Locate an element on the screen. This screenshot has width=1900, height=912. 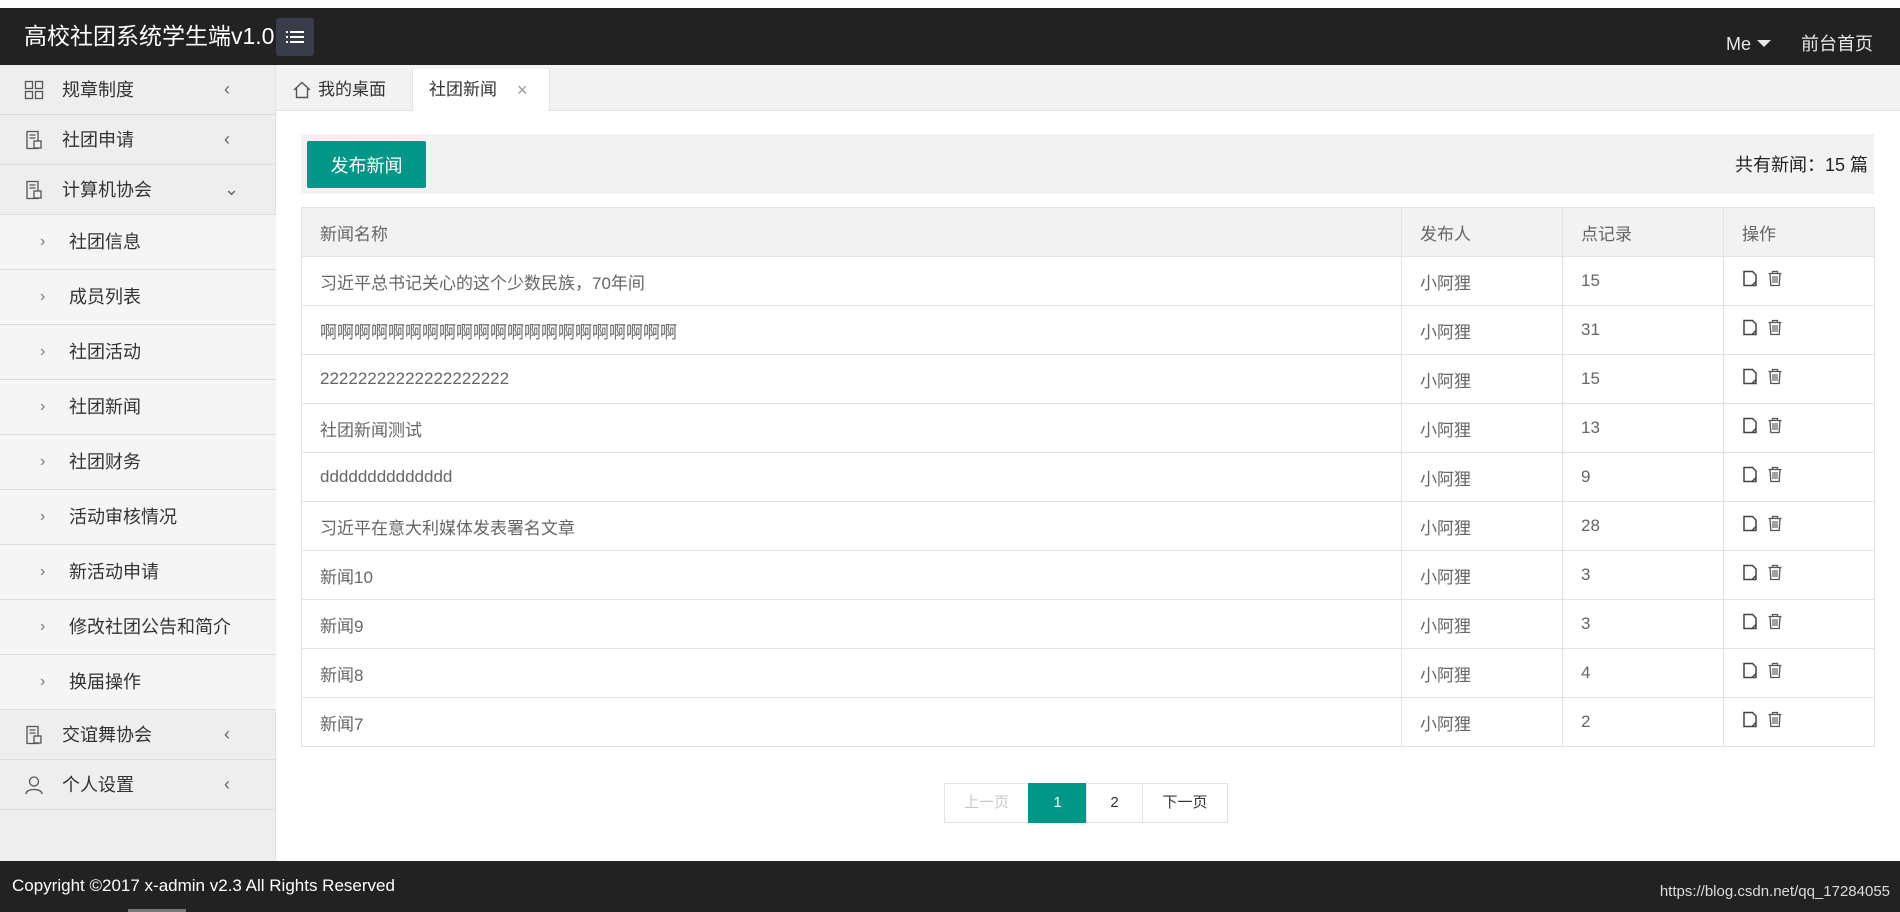
tab-label: 社团新闻 is located at coordinates (463, 89).